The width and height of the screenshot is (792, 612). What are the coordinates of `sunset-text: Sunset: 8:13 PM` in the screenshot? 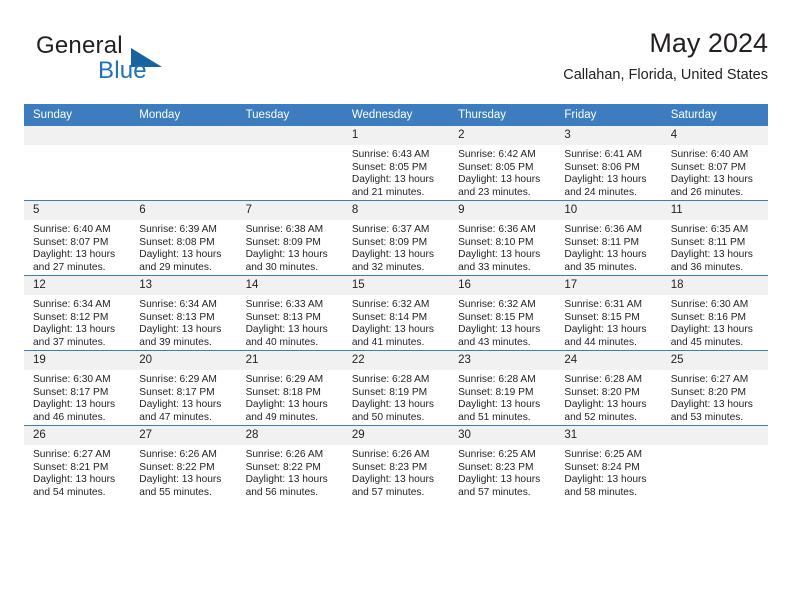 It's located at (177, 317).